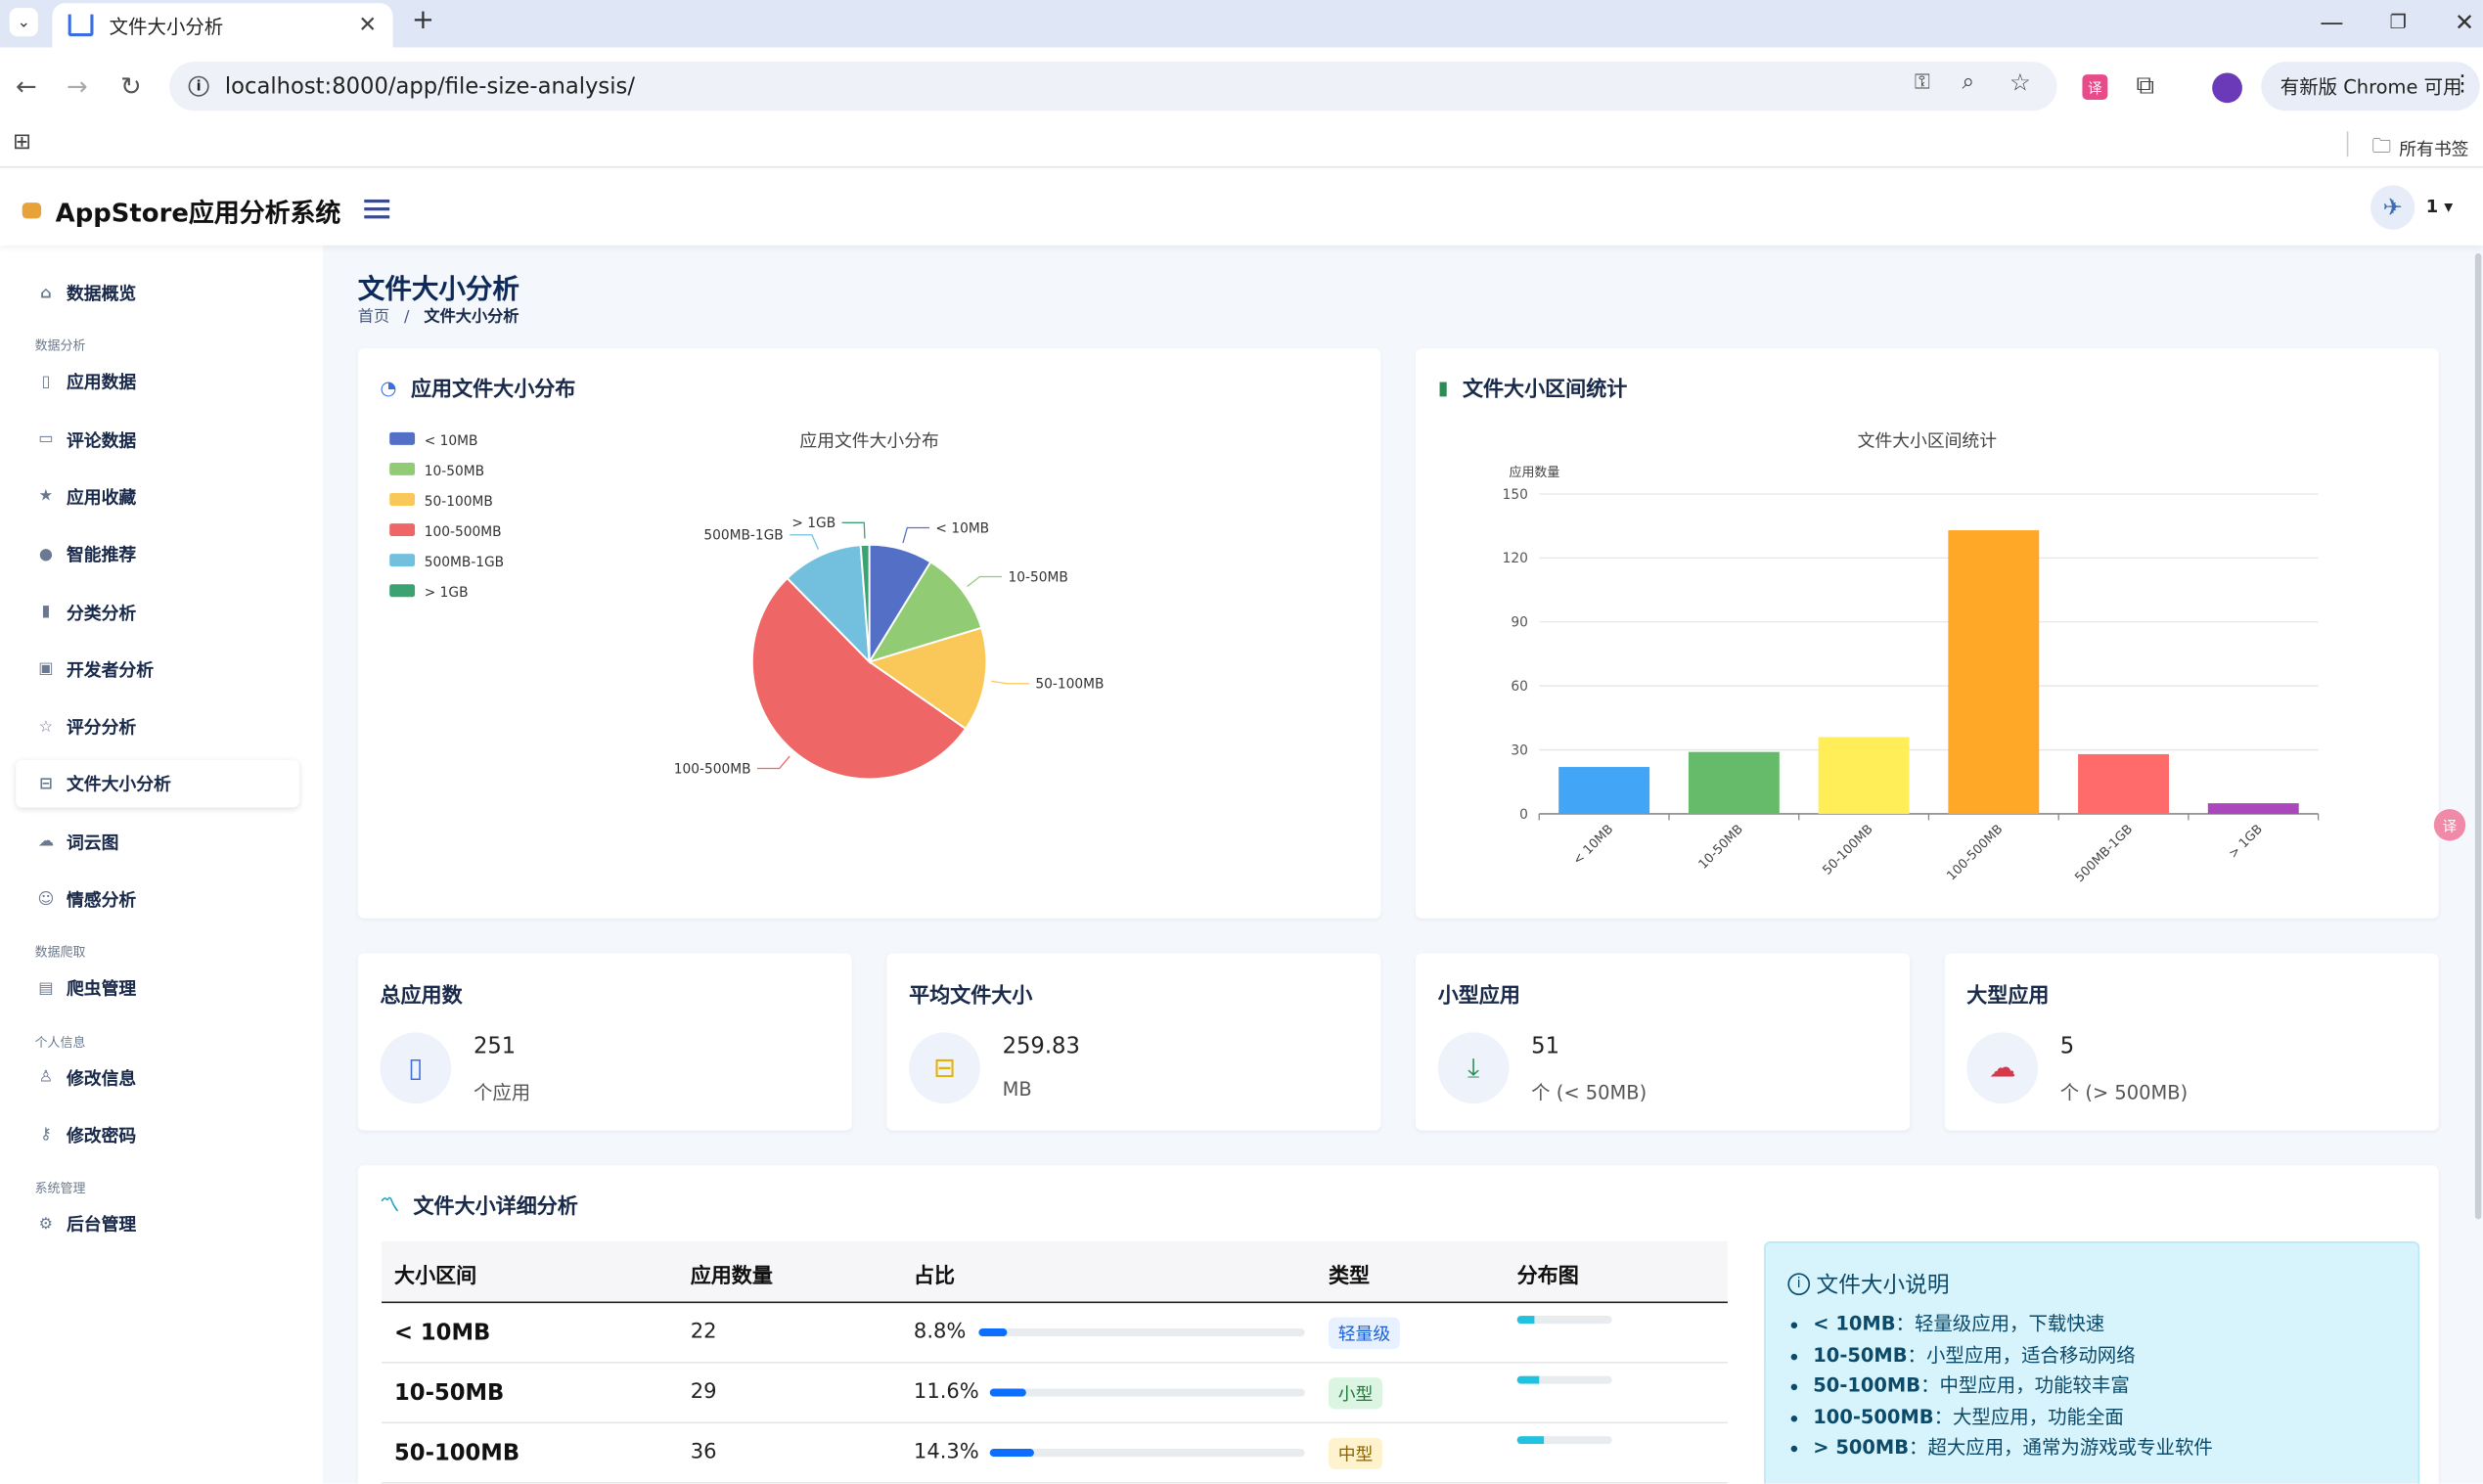 Image resolution: width=2483 pixels, height=1484 pixels. What do you see at coordinates (1069, 685) in the screenshot?
I see `pie-slice-label: 50-100MB` at bounding box center [1069, 685].